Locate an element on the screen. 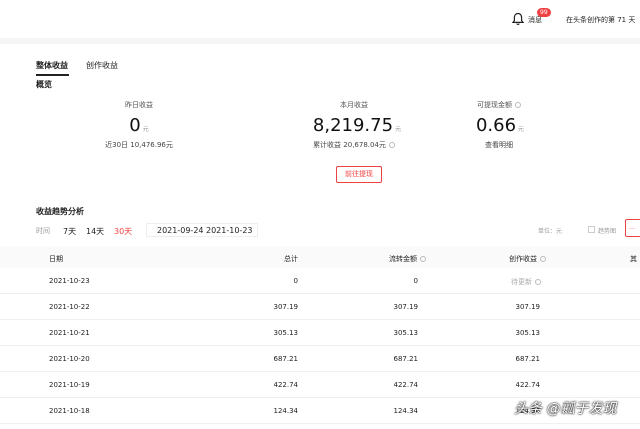  row-total: 305.13 is located at coordinates (286, 333).